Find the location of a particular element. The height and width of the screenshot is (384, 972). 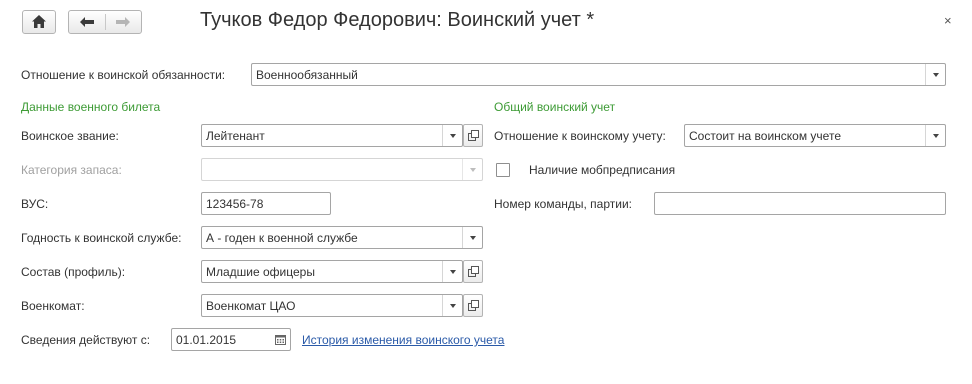

home-button is located at coordinates (39, 22).